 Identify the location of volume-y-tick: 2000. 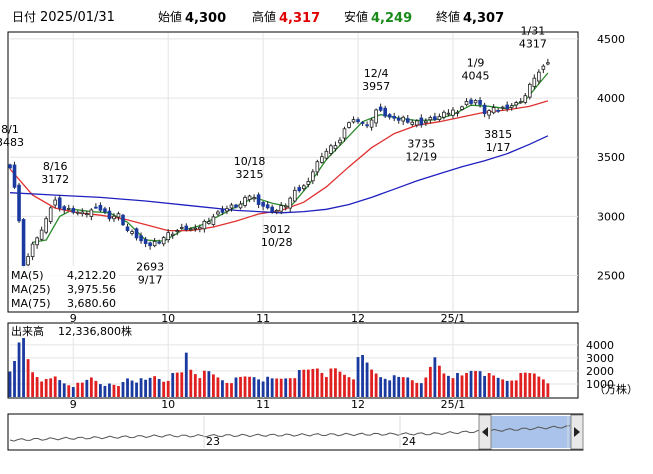
(600, 371).